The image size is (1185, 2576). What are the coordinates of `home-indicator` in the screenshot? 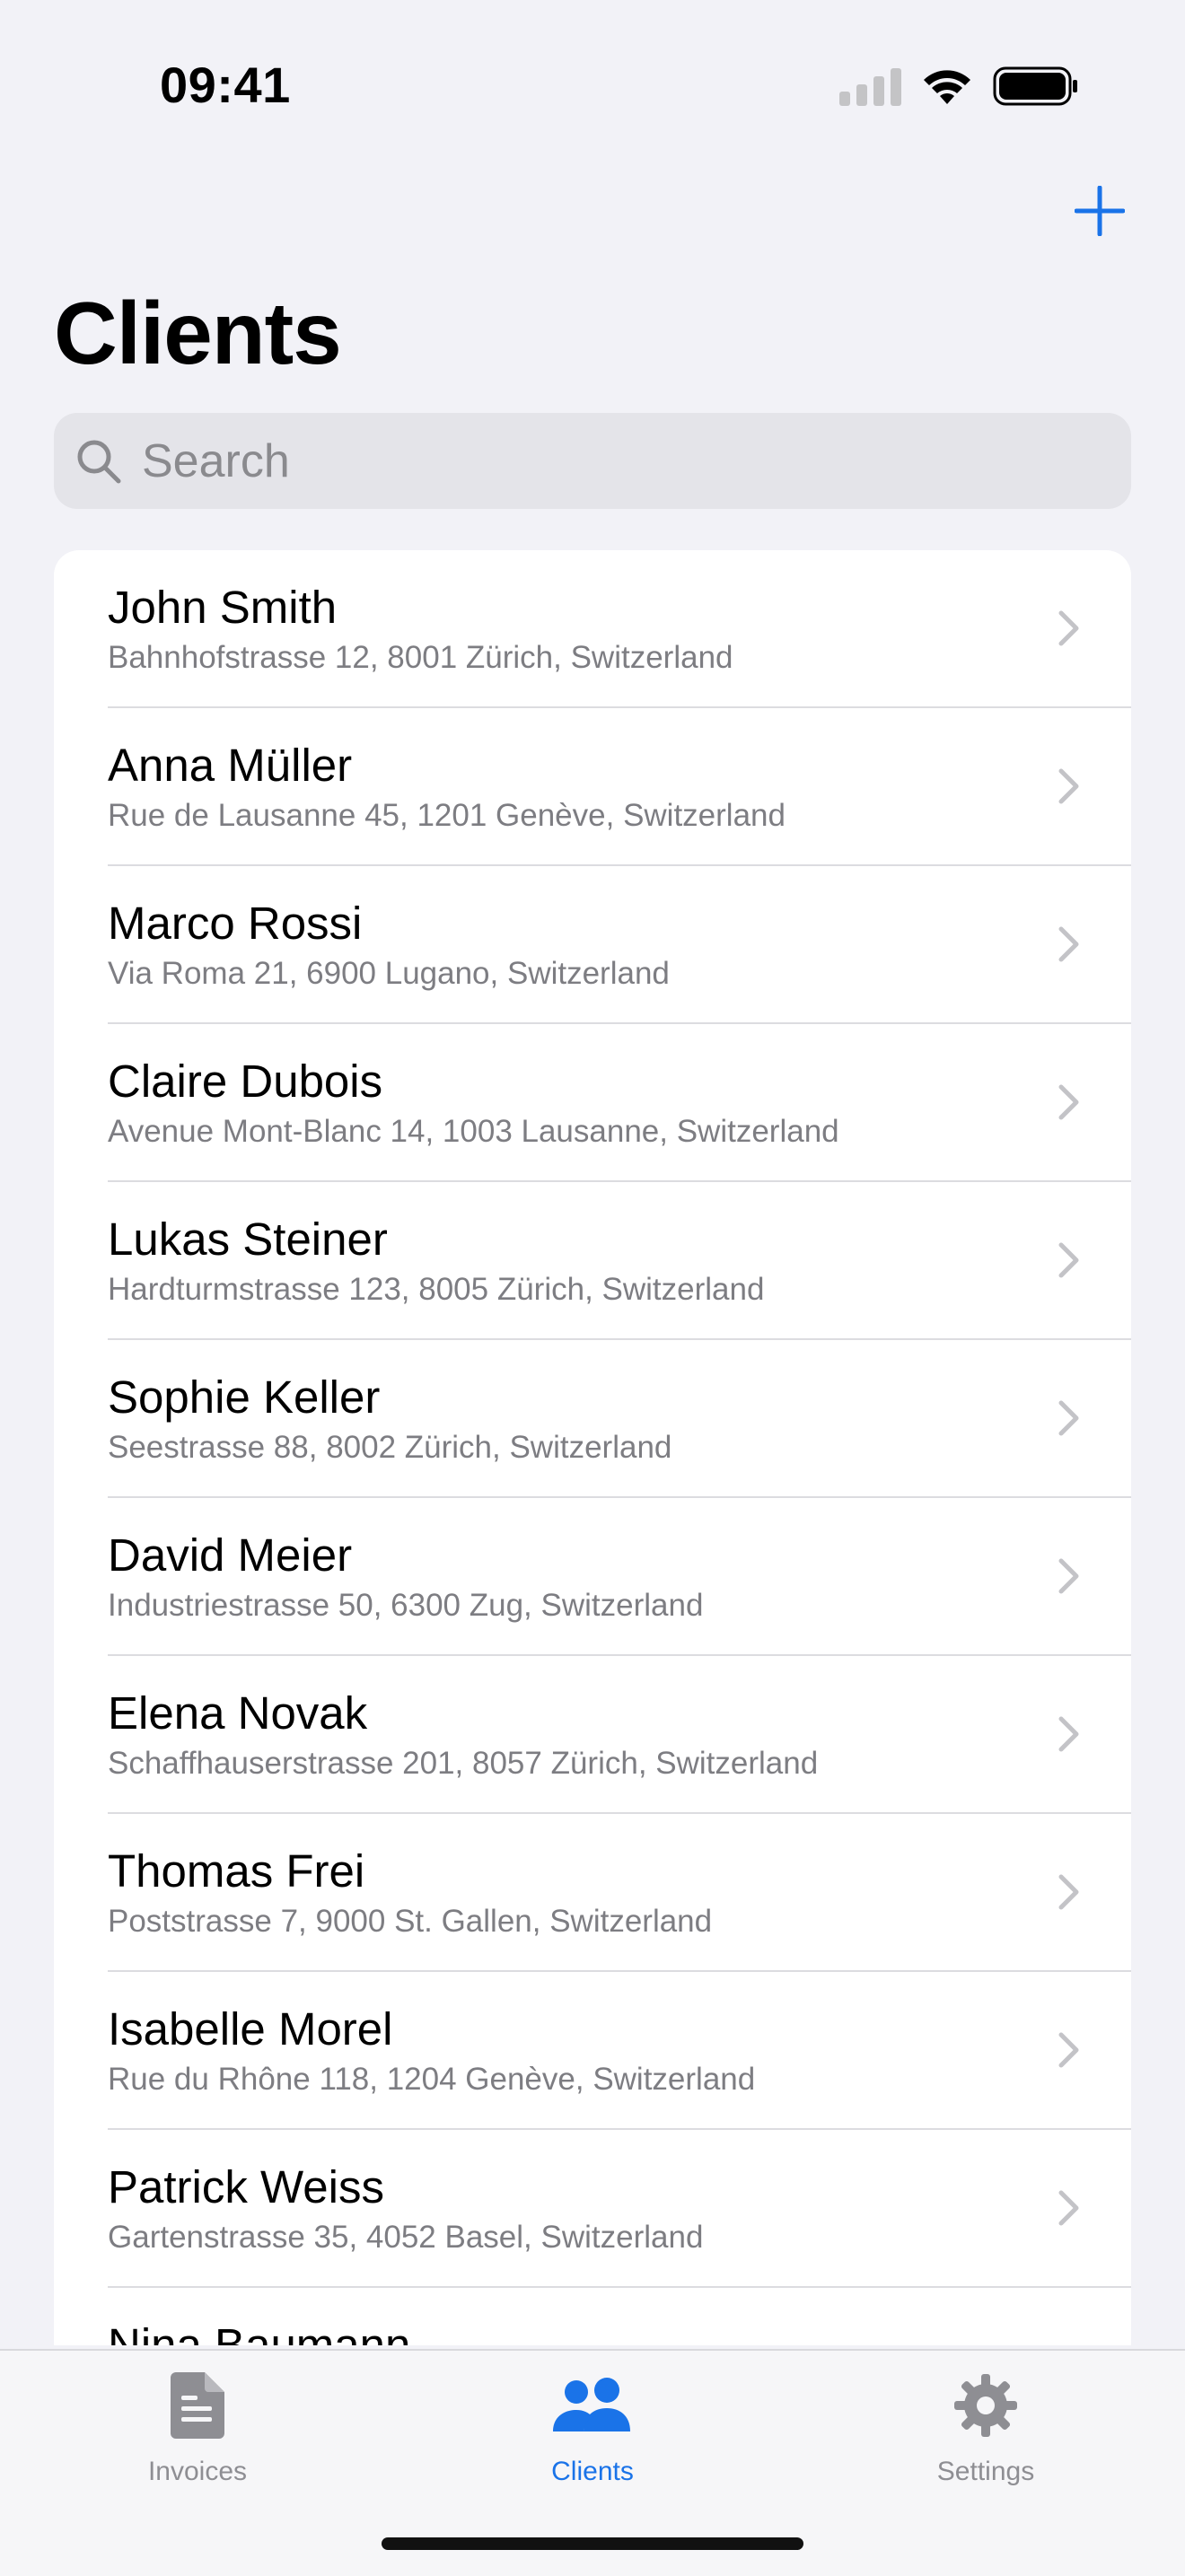 It's located at (592, 2543).